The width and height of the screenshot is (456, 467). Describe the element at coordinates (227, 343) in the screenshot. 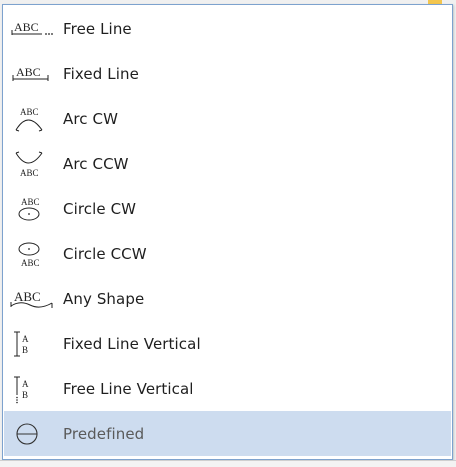

I see `menu-item-fixed-line-vertical: A B Fixed Line Vertical` at that location.